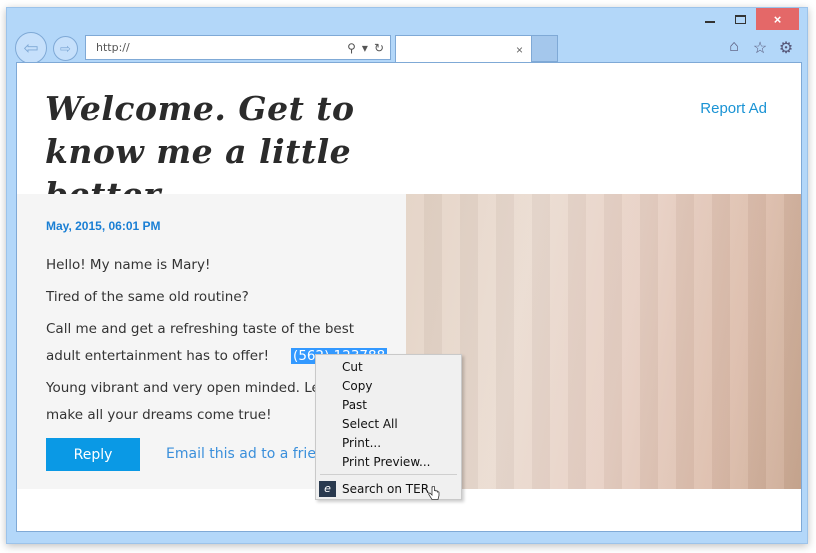 This screenshot has height=553, width=816. What do you see at coordinates (128, 265) in the screenshot?
I see `ad-paragraph: Hello! My name is Mary!` at bounding box center [128, 265].